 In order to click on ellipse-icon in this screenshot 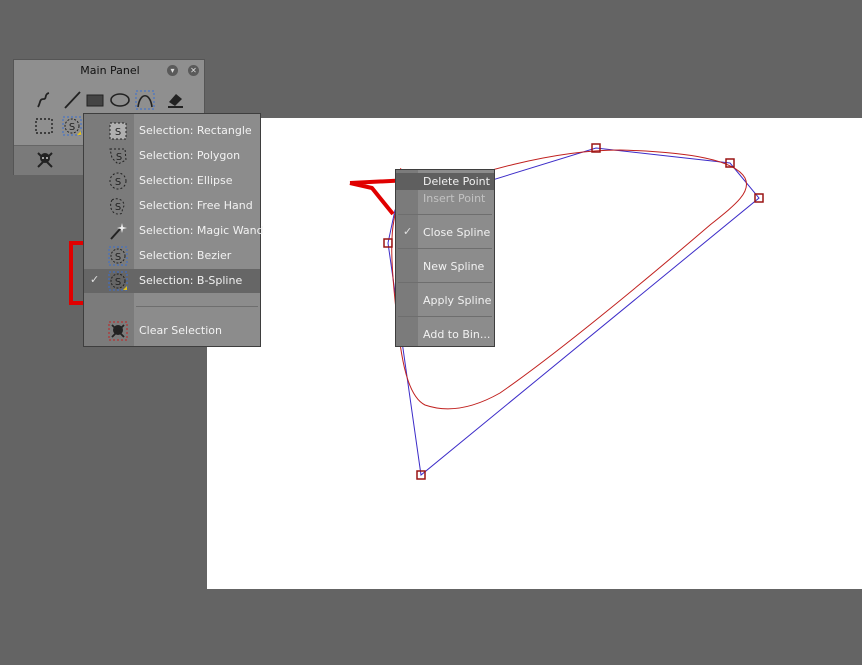, I will do `click(120, 100)`.